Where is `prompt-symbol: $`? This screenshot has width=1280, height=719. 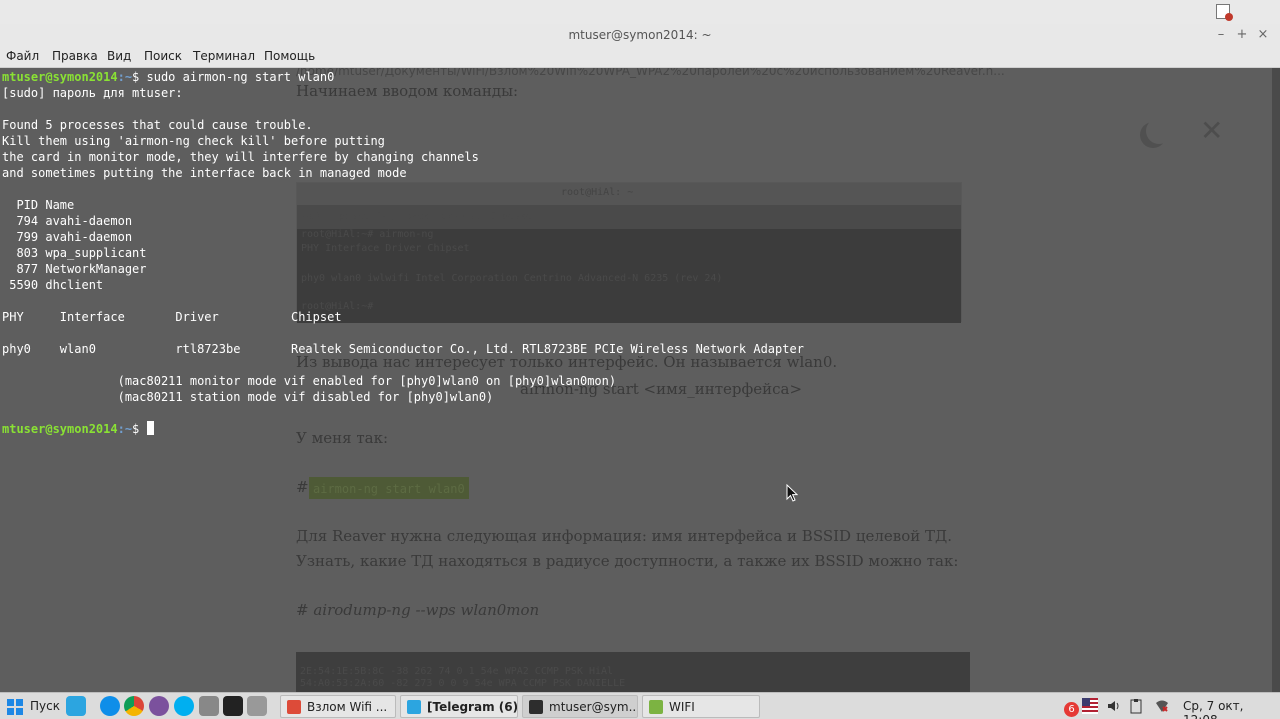 prompt-symbol: $ is located at coordinates (139, 429).